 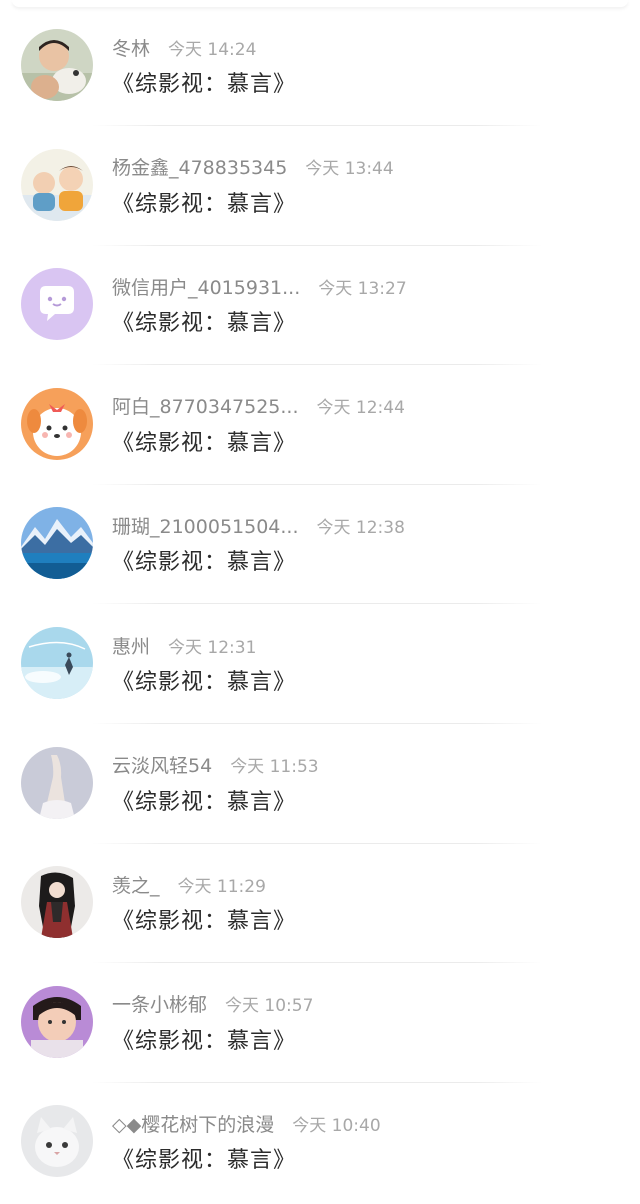 I want to click on sender-name: ◇◆樱花树下的浪漫, so click(x=193, y=1123).